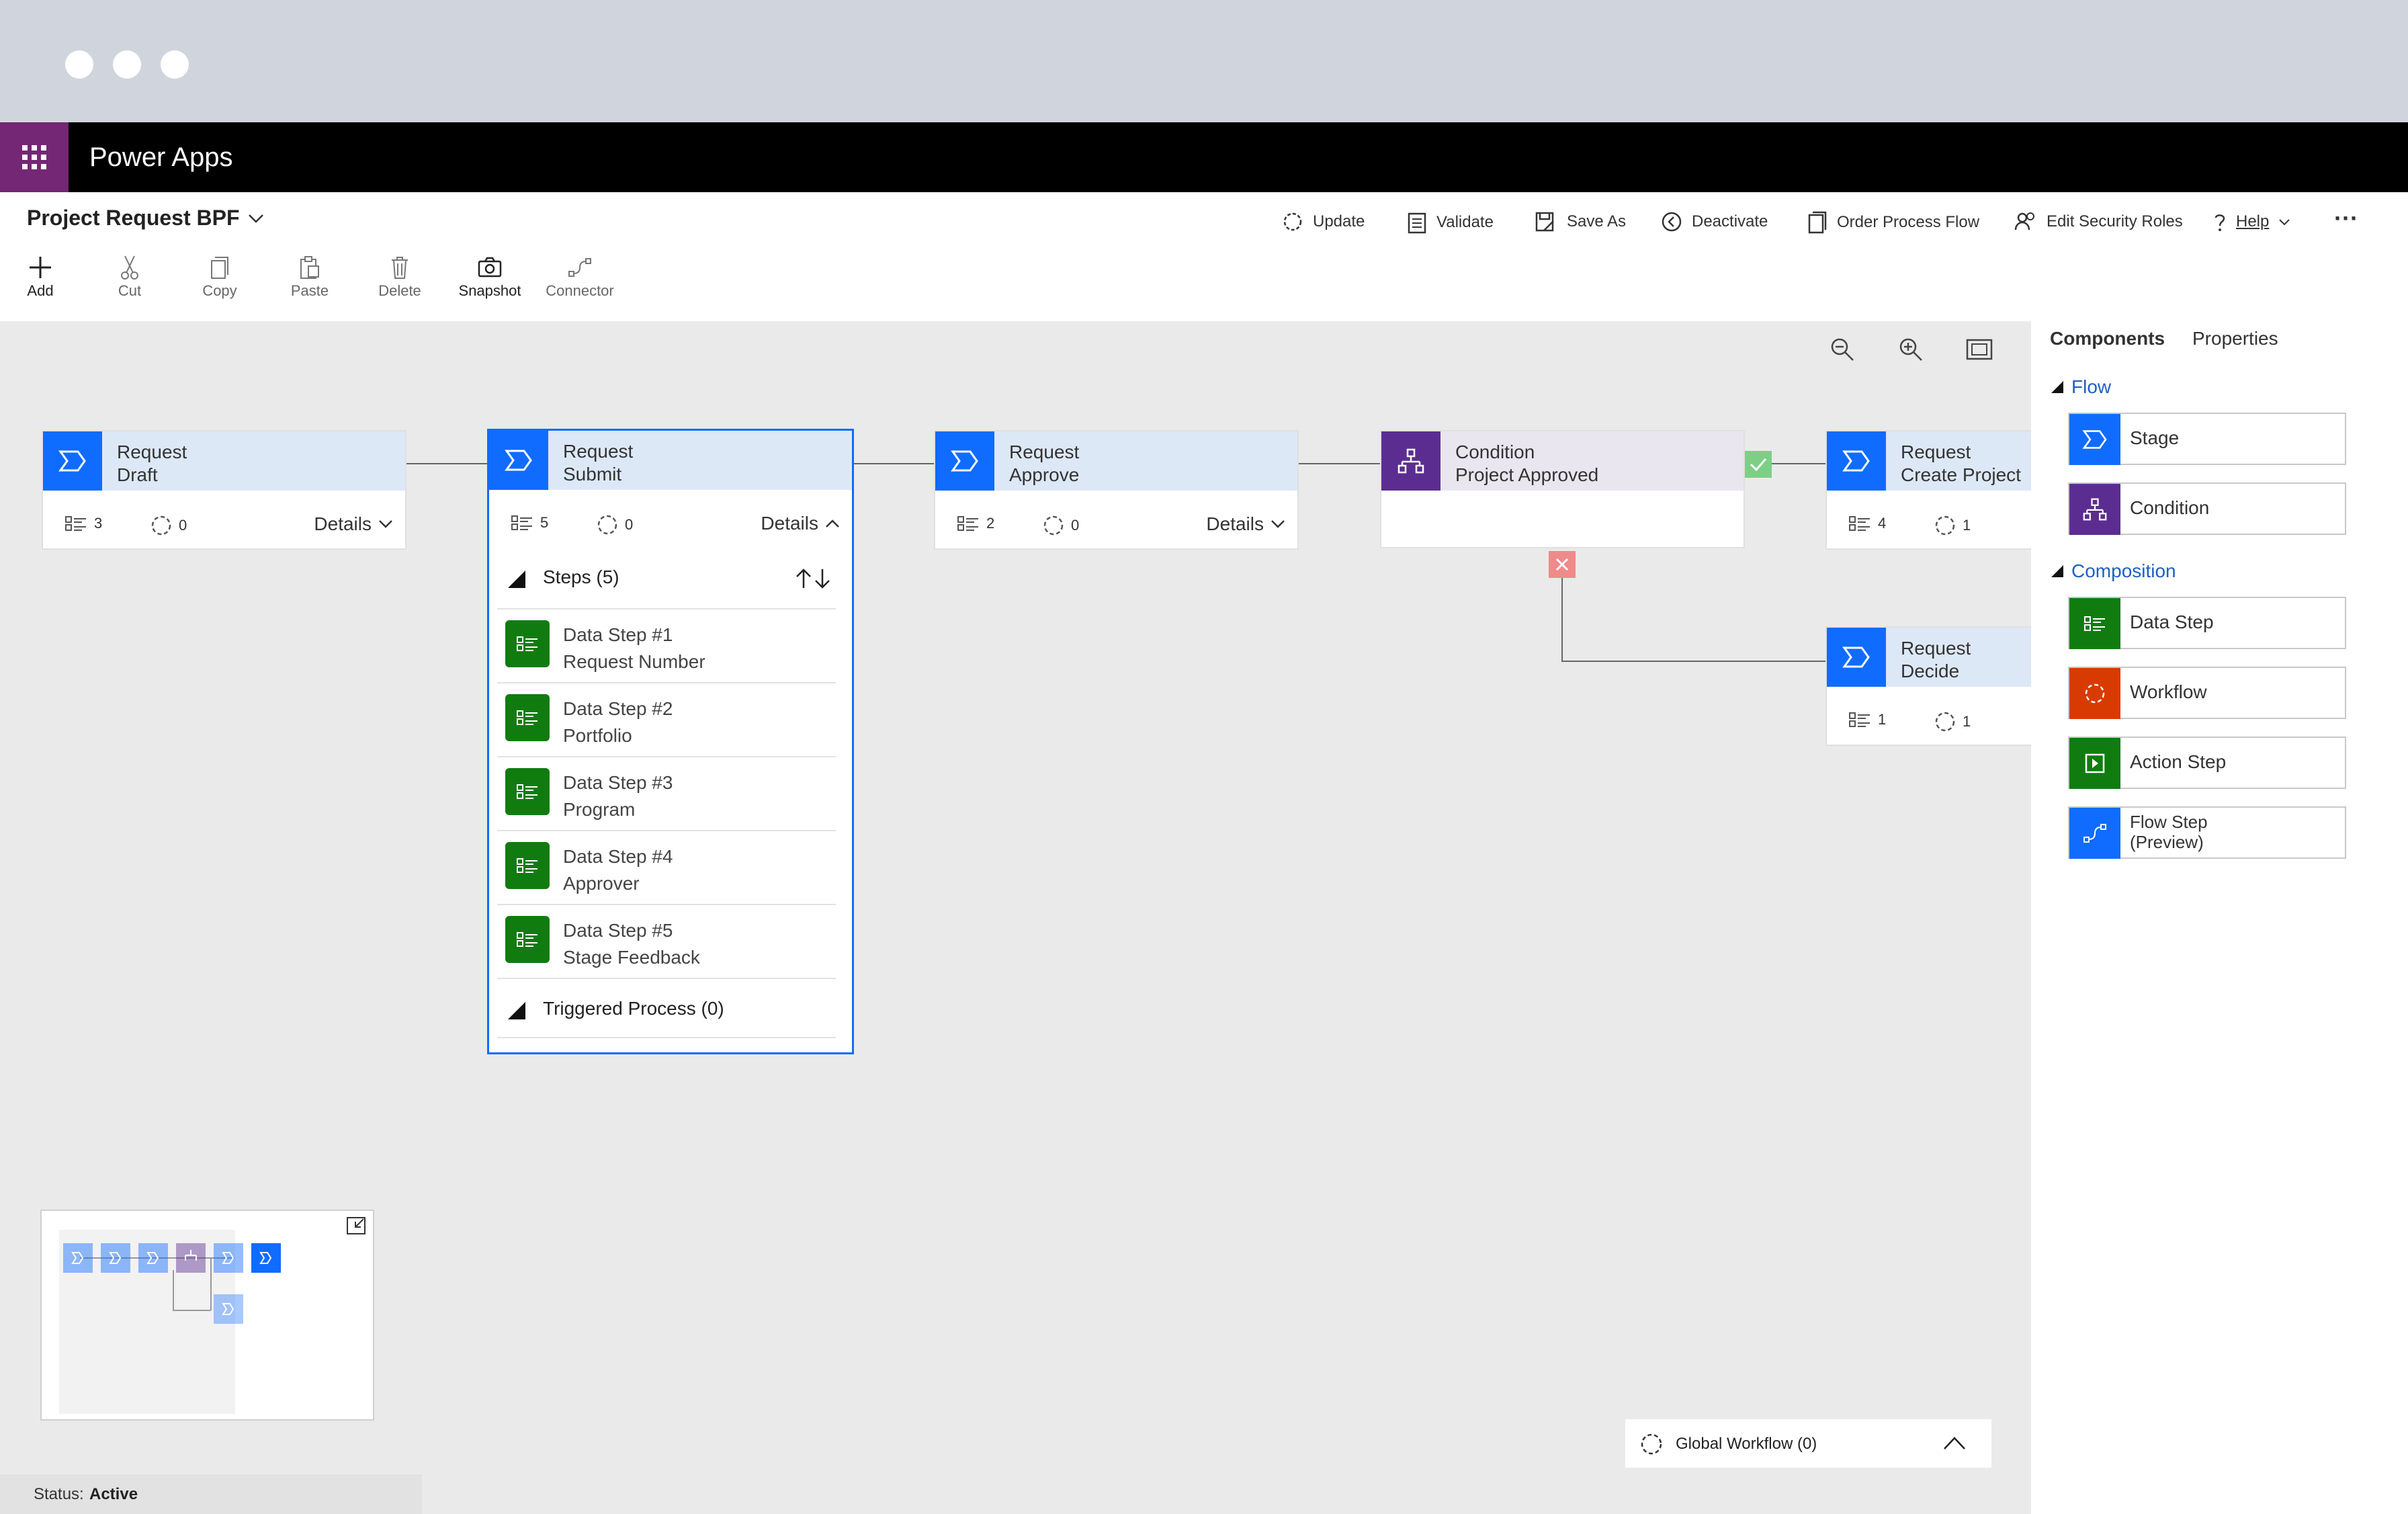 Image resolution: width=2408 pixels, height=1514 pixels. I want to click on minimize-minimap-icon, so click(356, 1225).